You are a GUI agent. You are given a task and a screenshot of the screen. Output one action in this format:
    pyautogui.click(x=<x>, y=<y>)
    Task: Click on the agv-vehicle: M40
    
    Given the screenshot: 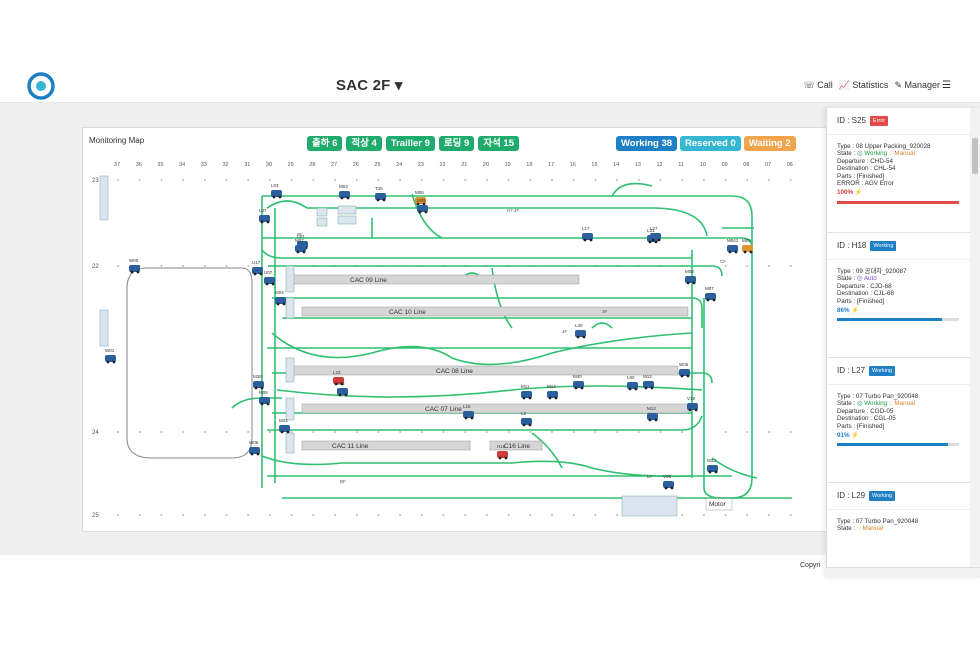 What is the action you would take?
    pyautogui.click(x=578, y=382)
    